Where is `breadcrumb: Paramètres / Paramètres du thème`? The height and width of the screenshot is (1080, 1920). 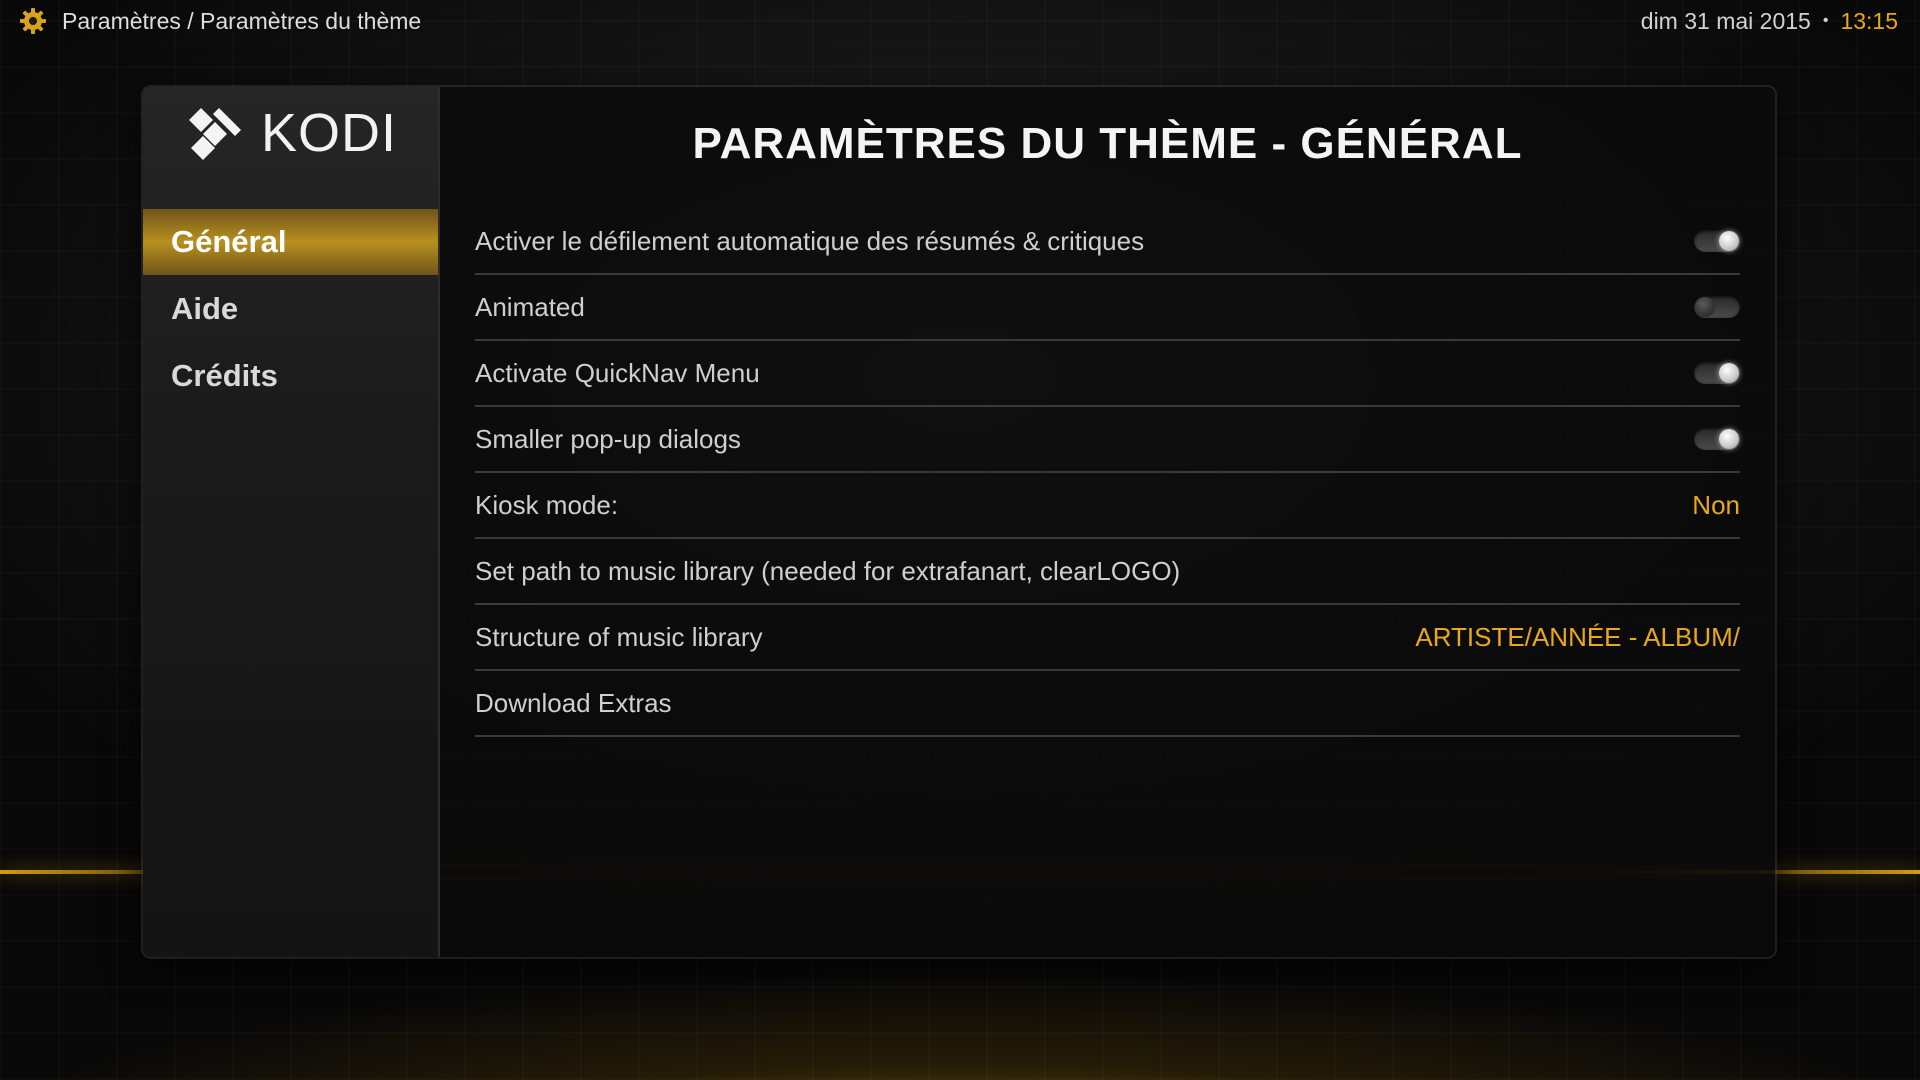 breadcrumb: Paramètres / Paramètres du thème is located at coordinates (242, 20).